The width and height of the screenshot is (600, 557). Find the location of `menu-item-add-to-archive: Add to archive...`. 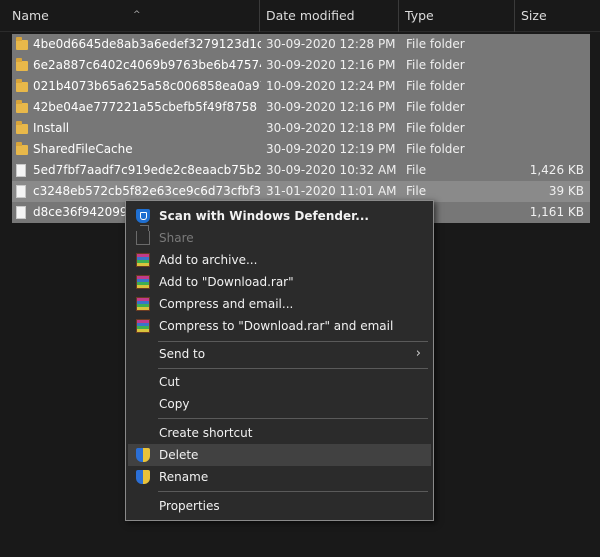

menu-item-add-to-archive: Add to archive... is located at coordinates (279, 260).